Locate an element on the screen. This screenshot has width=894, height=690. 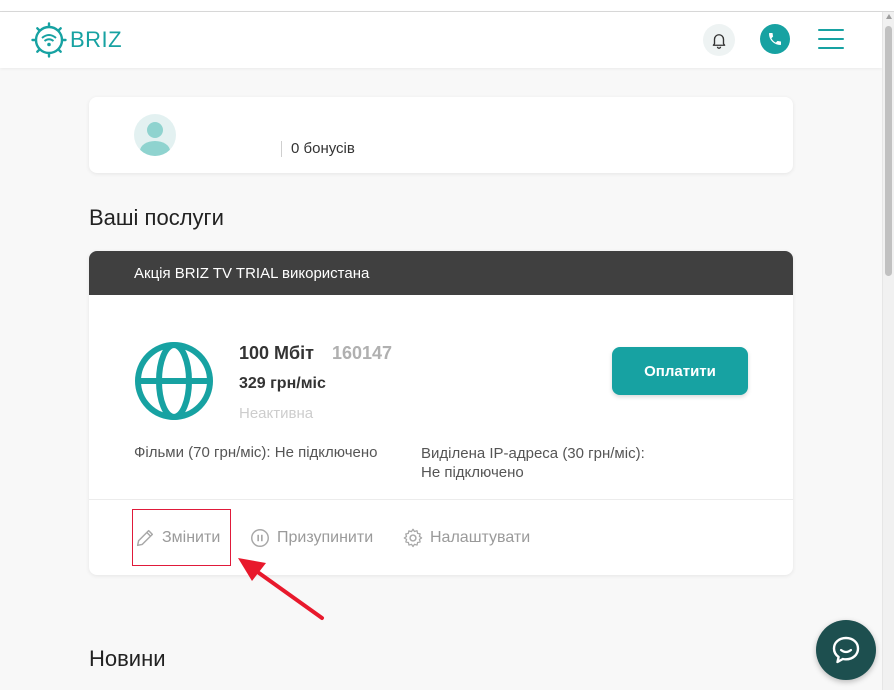
highlight-box is located at coordinates (181, 537).